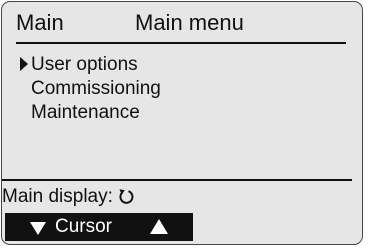 The width and height of the screenshot is (378, 248). What do you see at coordinates (24, 64) in the screenshot?
I see `selection-cursor-icon` at bounding box center [24, 64].